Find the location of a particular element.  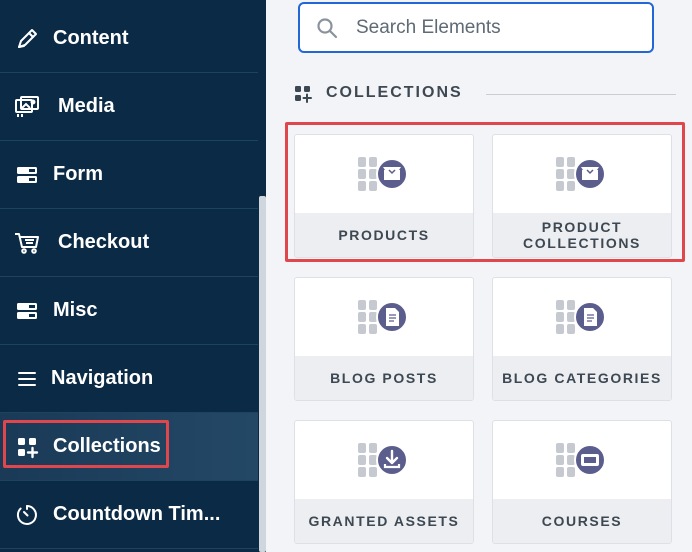

card-product-collections: PRODUCT COLLECTIONS is located at coordinates (582, 196).